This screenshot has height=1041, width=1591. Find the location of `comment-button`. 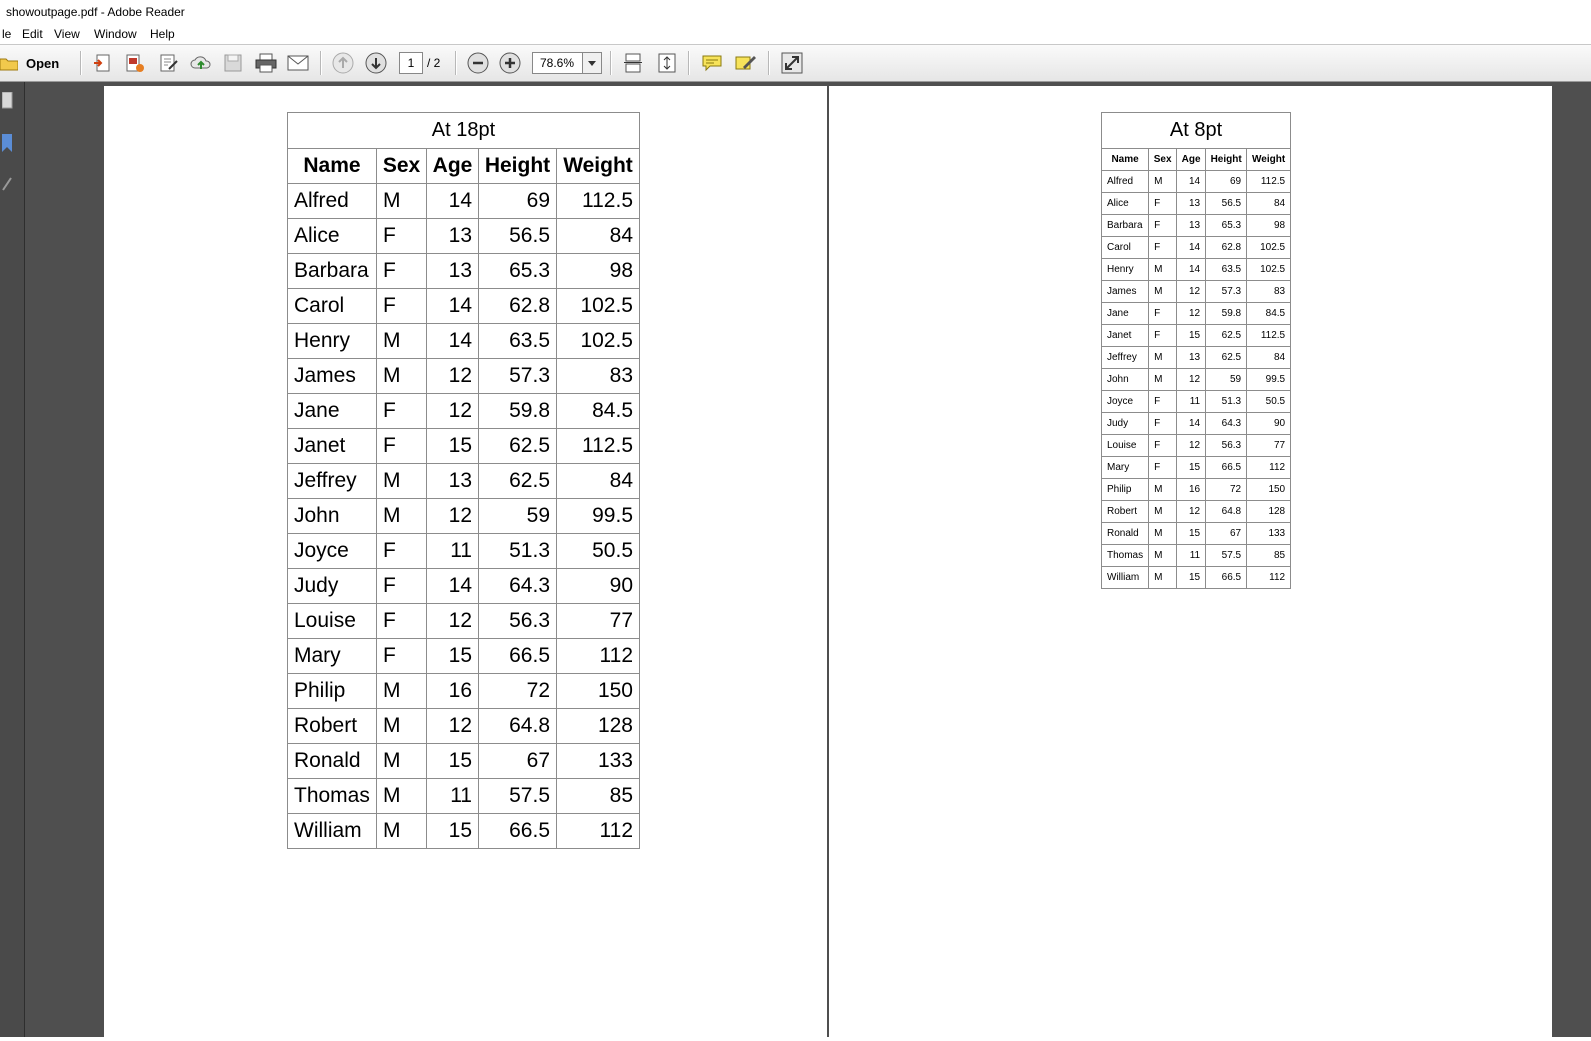

comment-button is located at coordinates (712, 63).